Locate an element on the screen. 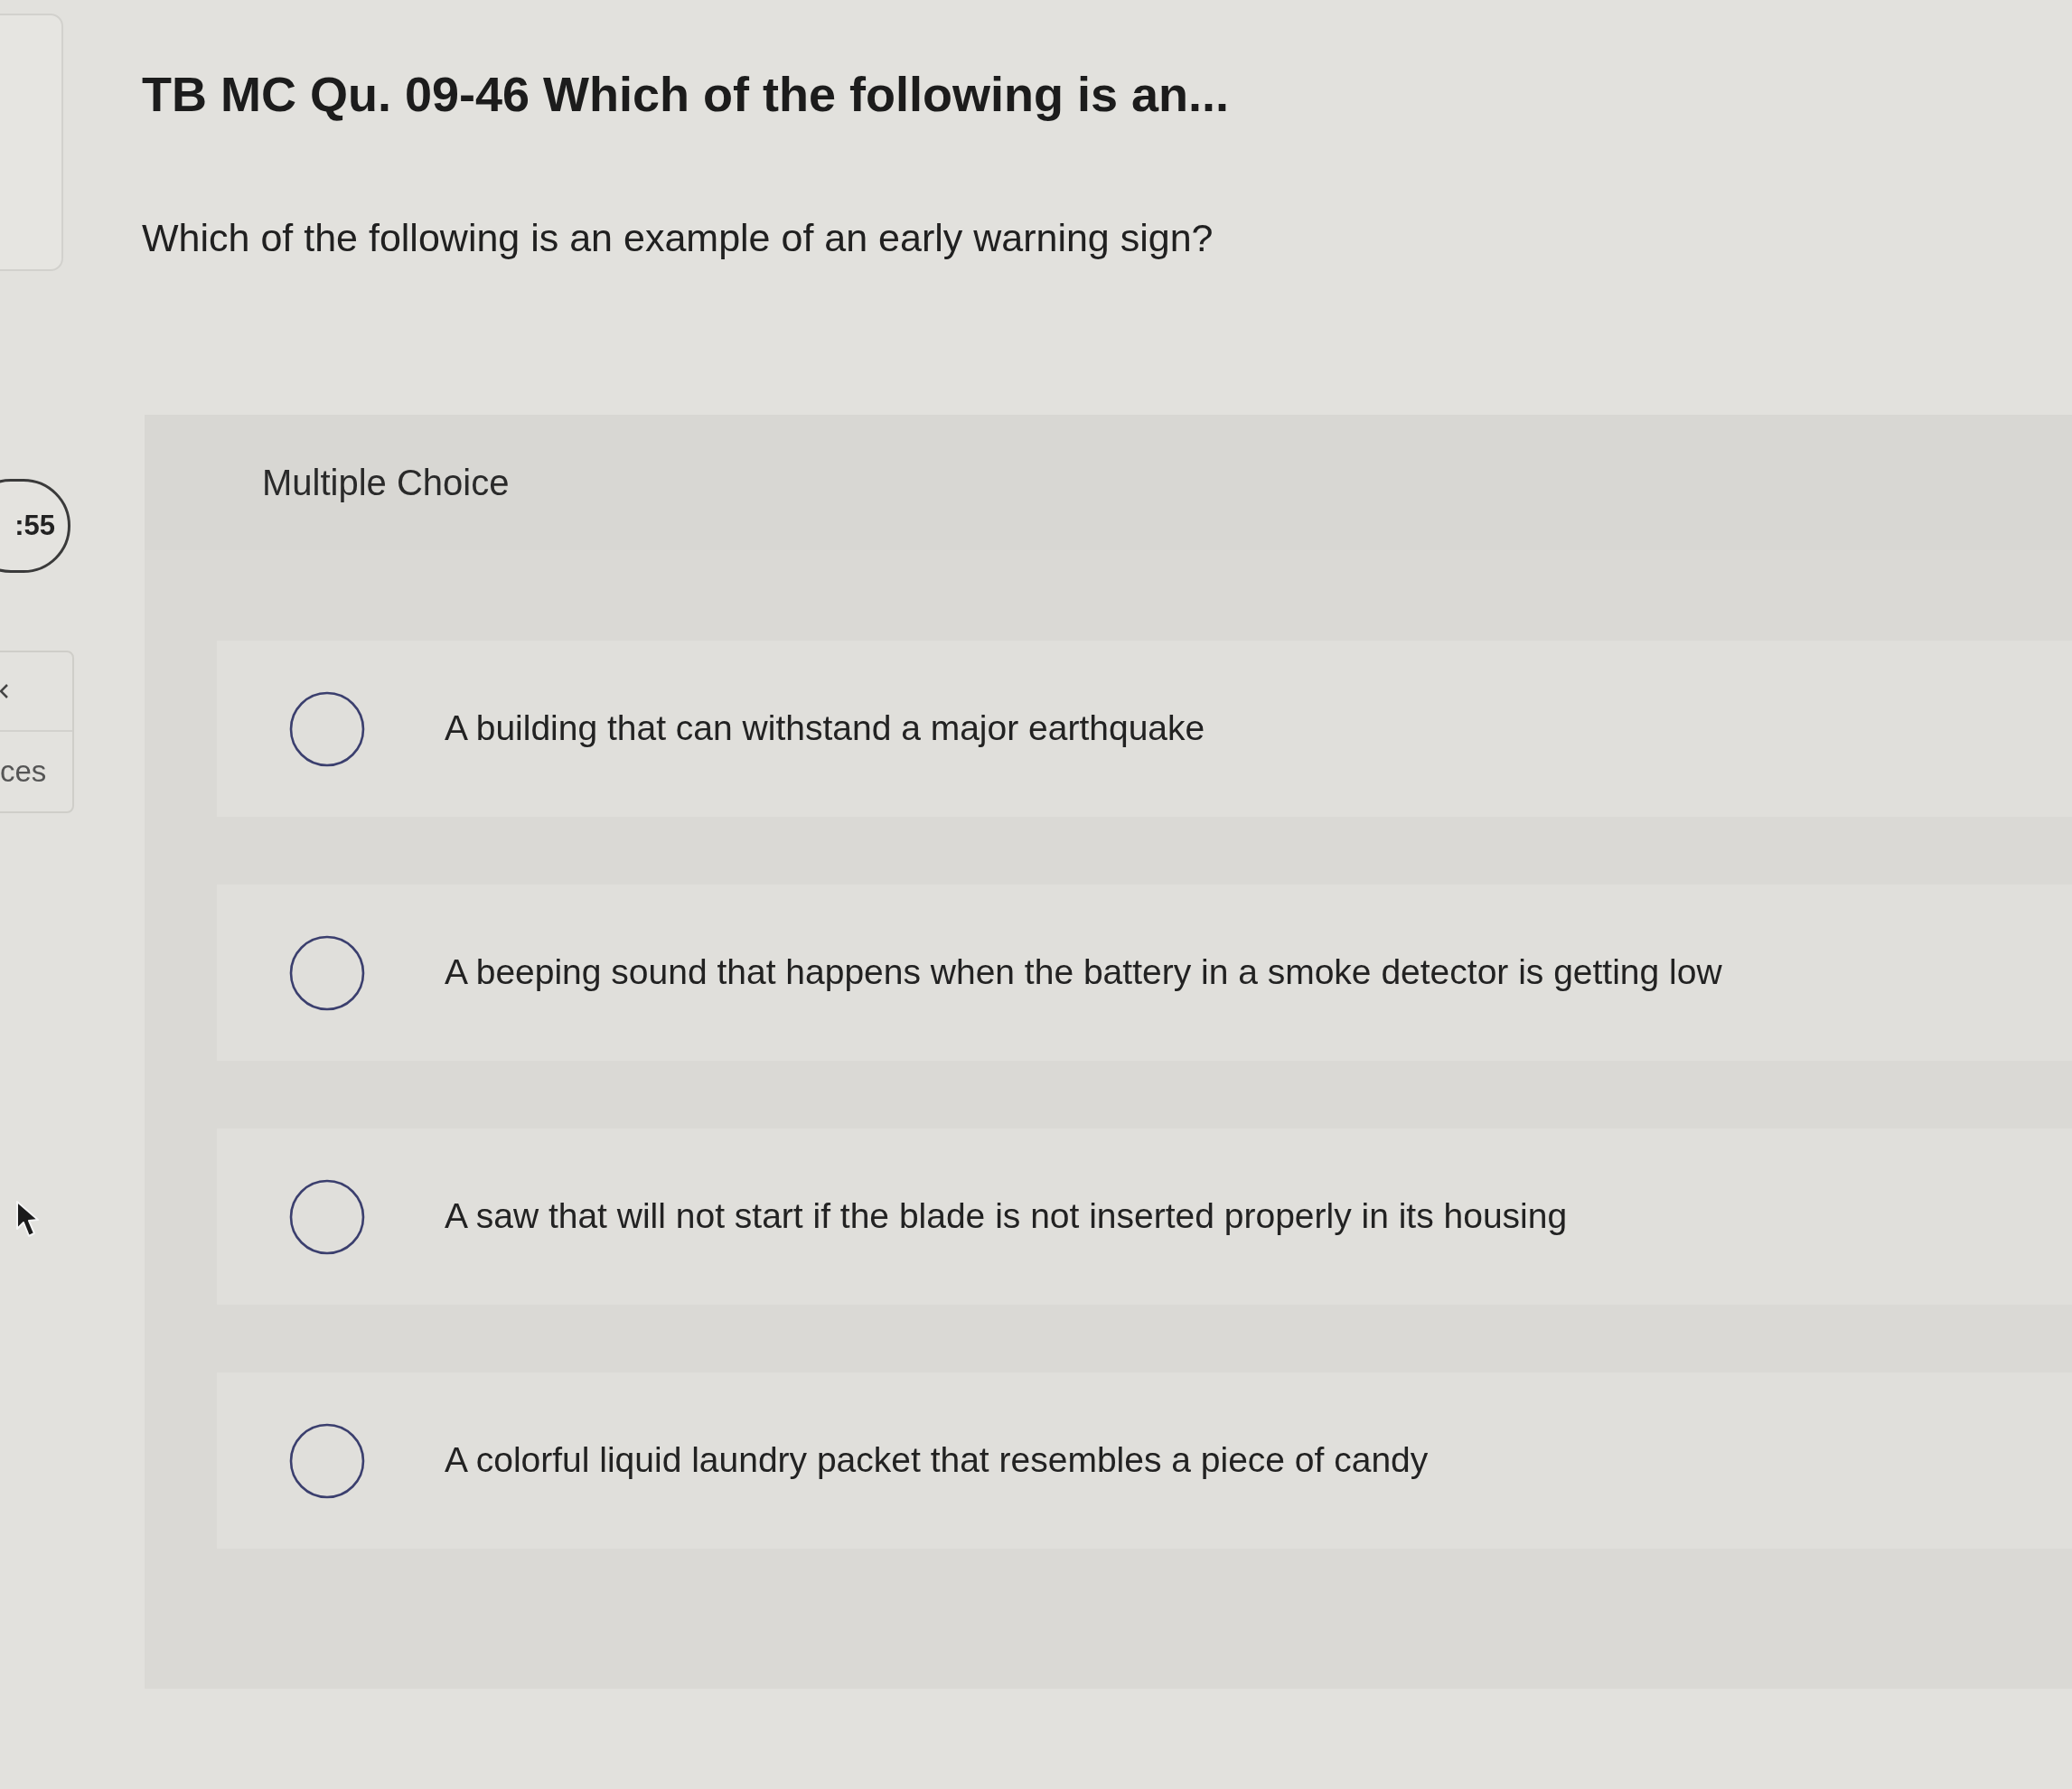 Image resolution: width=2072 pixels, height=1789 pixels. option-card: A building that can withstand a major earthquake is located at coordinates (1144, 729).